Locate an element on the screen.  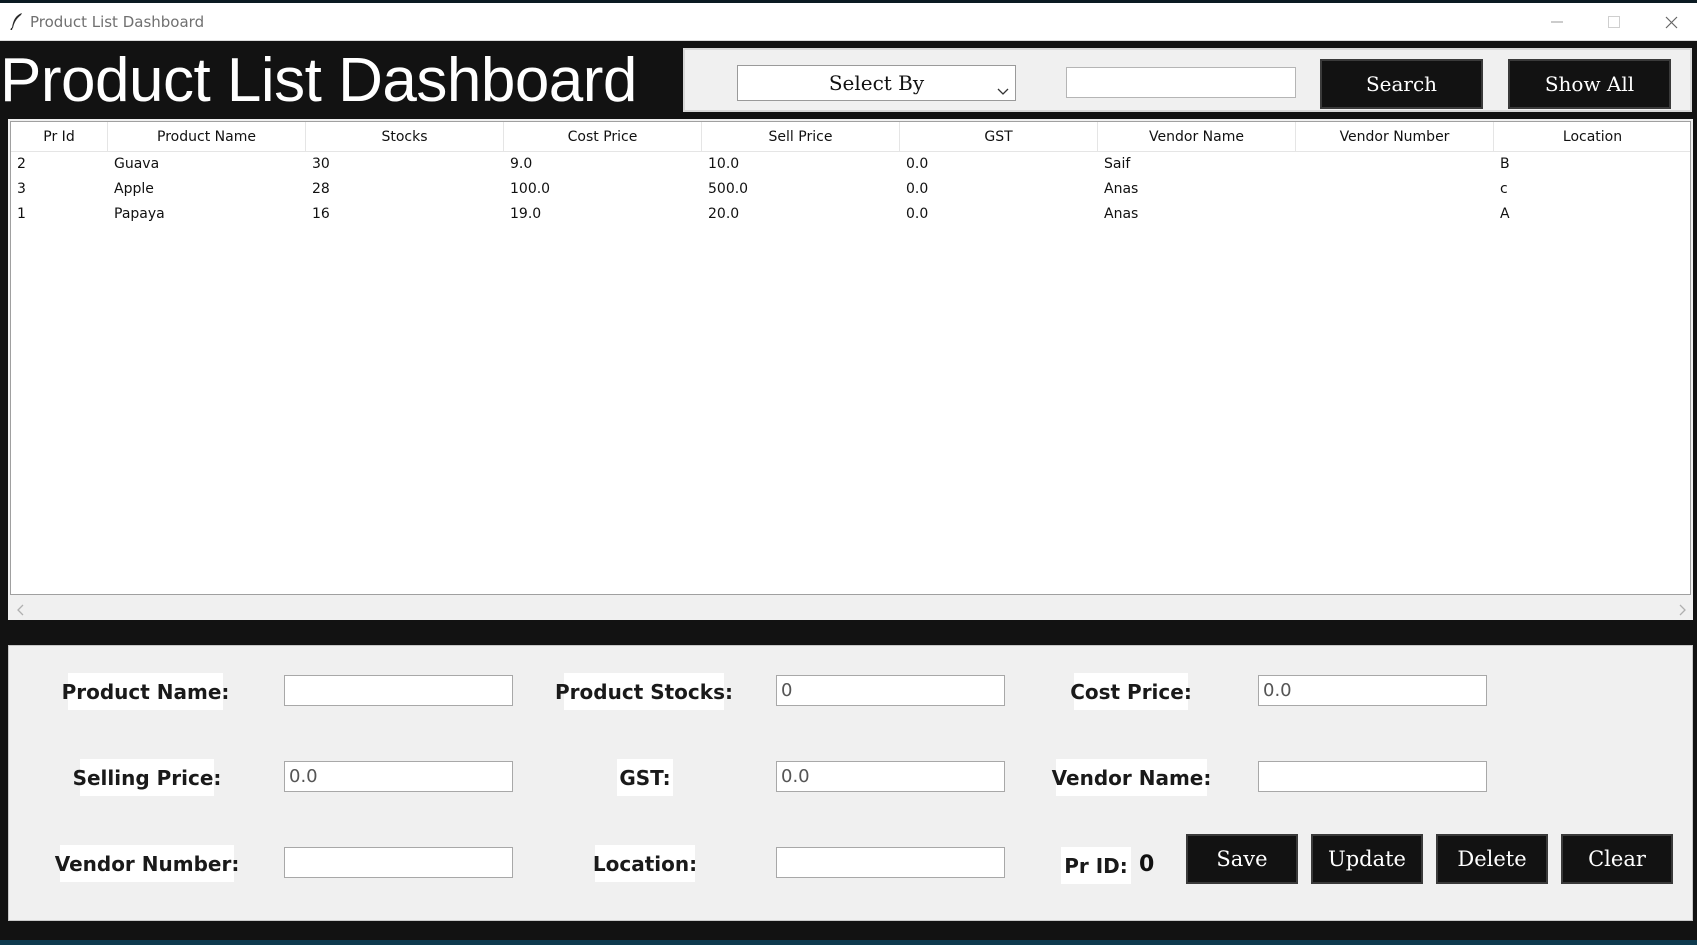
cost-price-label: Cost Price: is located at coordinates (1131, 691).